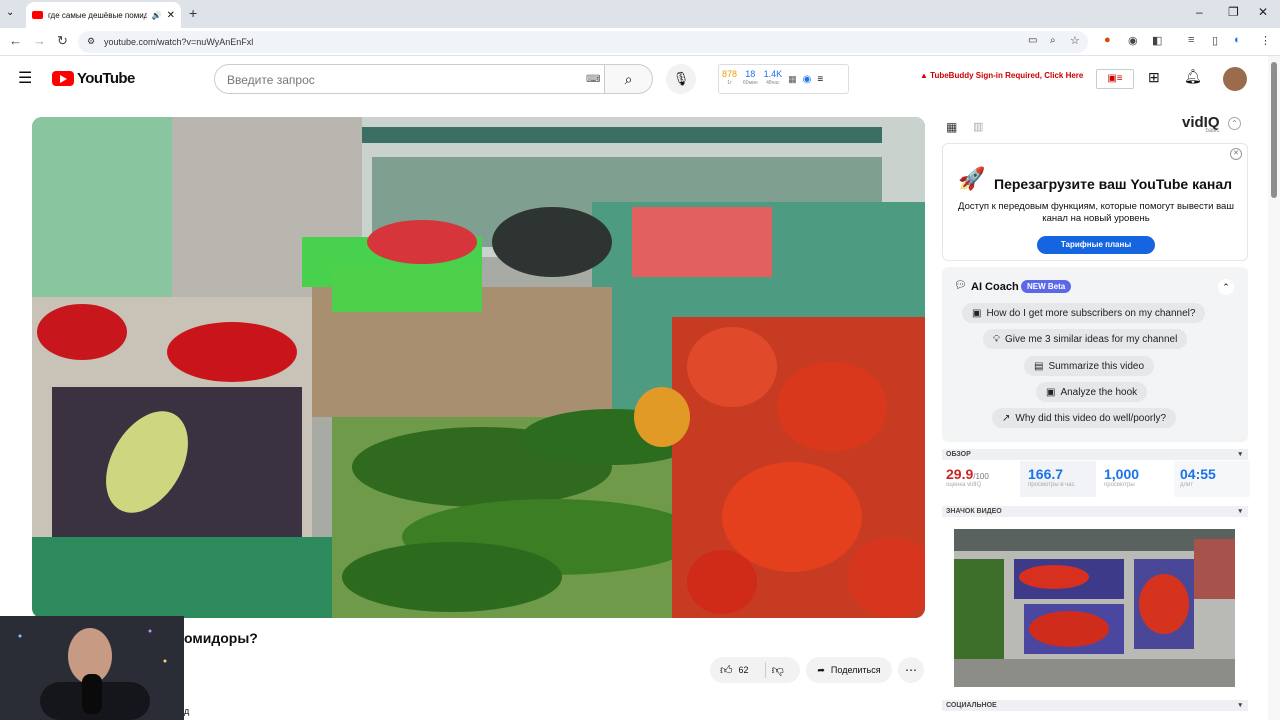  What do you see at coordinates (726, 670) in the screenshot?
I see `like-icon: 👍︎` at bounding box center [726, 670].